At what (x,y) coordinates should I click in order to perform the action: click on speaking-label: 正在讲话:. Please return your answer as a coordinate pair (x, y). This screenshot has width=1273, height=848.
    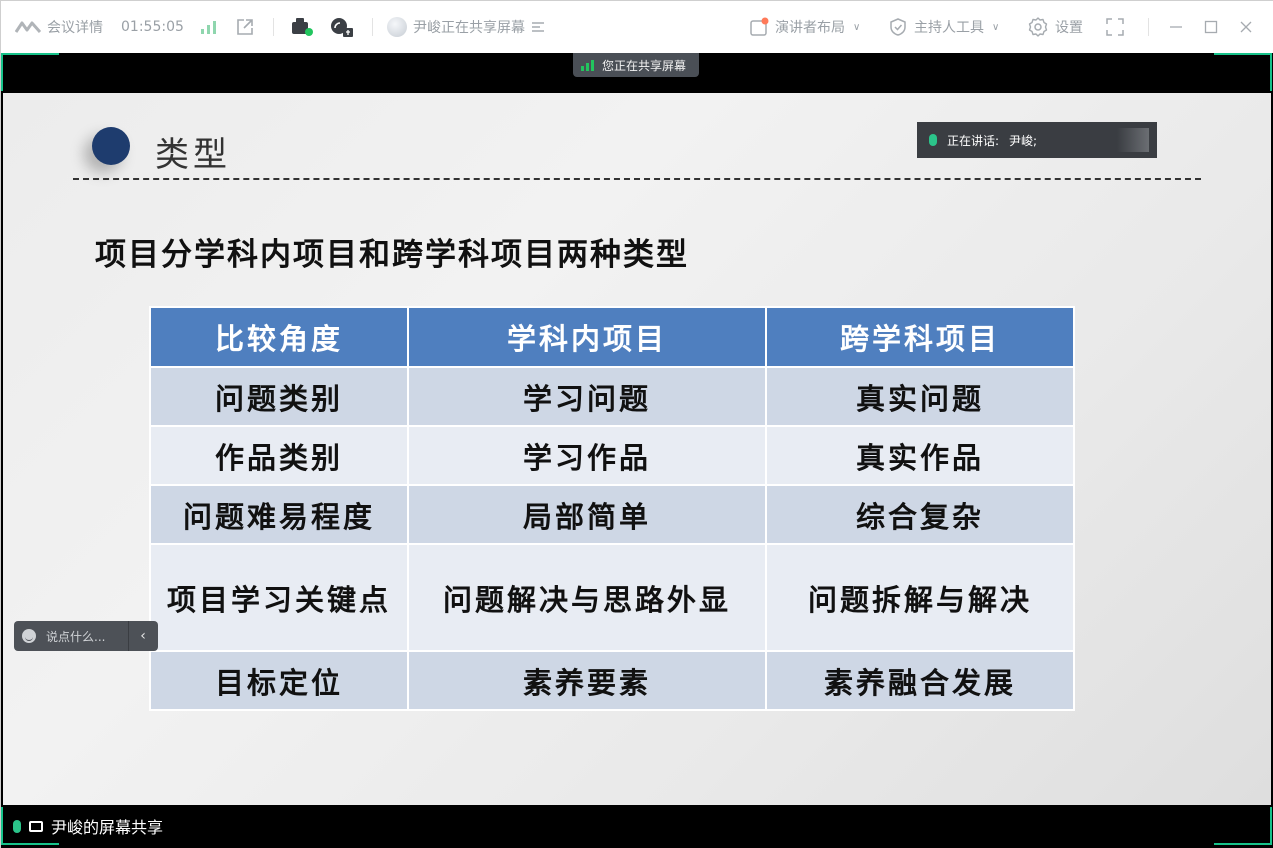
    Looking at the image, I should click on (973, 140).